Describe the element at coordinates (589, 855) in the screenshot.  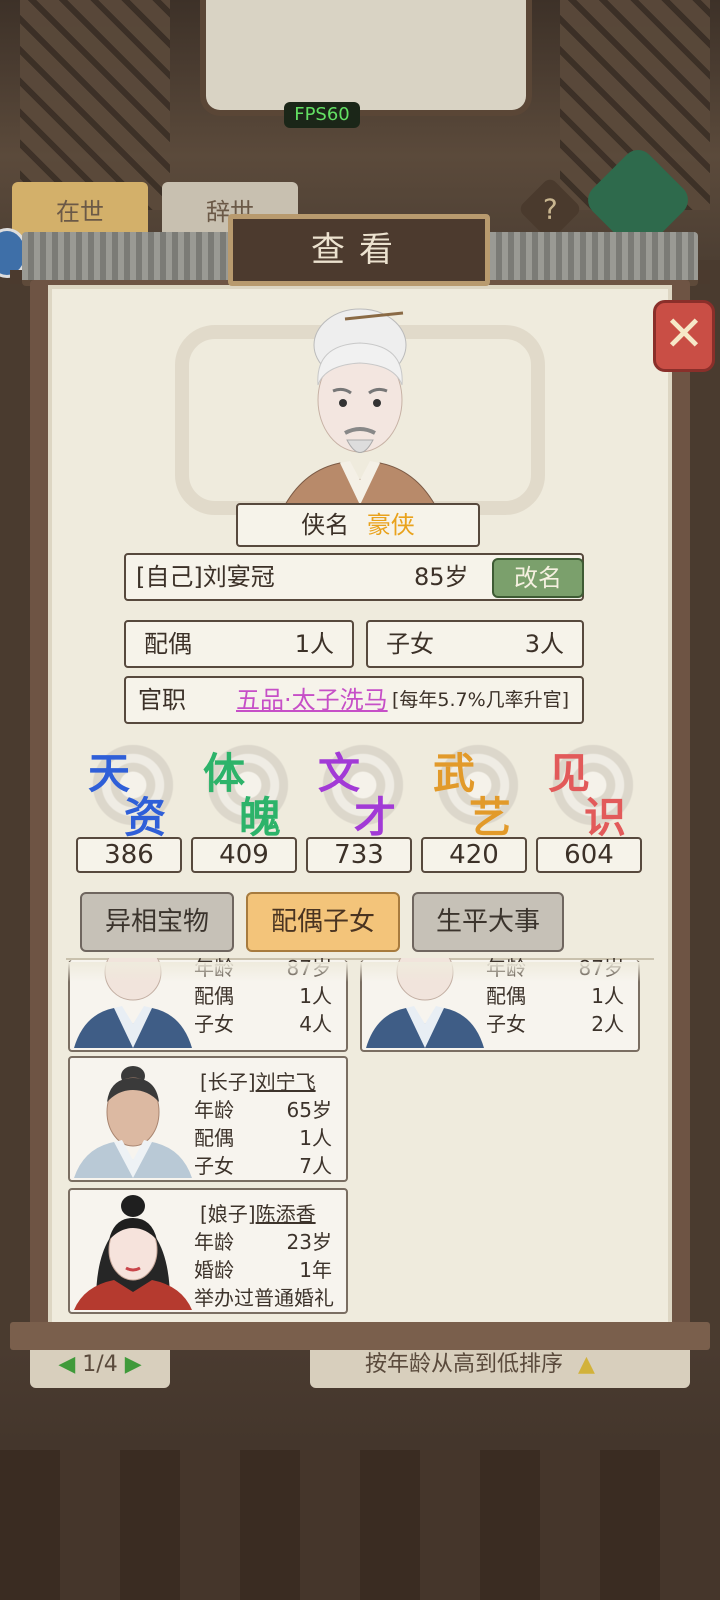
I see `knowledge-value: 604` at that location.